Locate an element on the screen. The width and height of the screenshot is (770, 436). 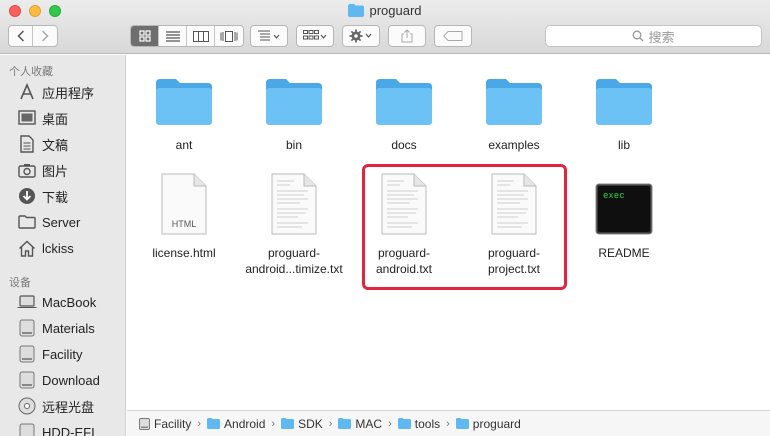
file-item-readme: exec README is located at coordinates (624, 217).